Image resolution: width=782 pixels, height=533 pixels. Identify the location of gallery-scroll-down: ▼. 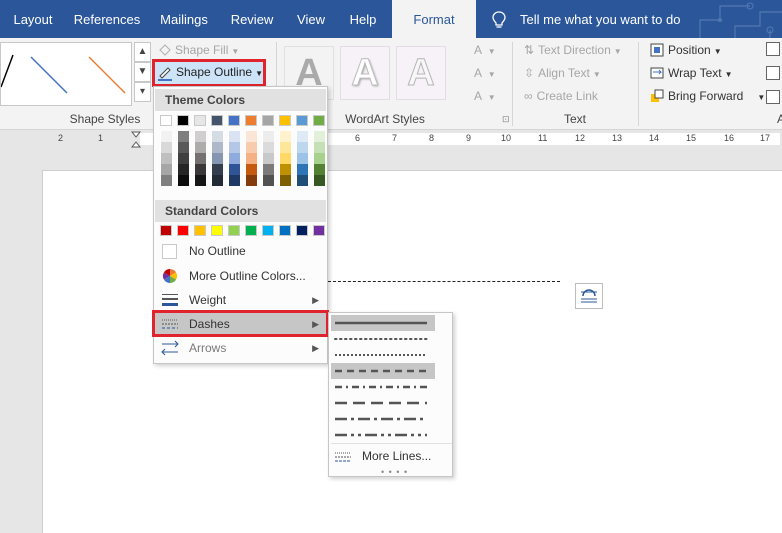
(142, 72).